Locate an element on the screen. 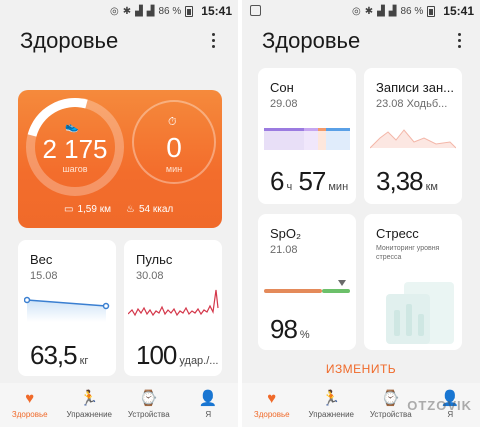  edit-cards-link: ИЗМЕНИТЬ is located at coordinates (361, 369).